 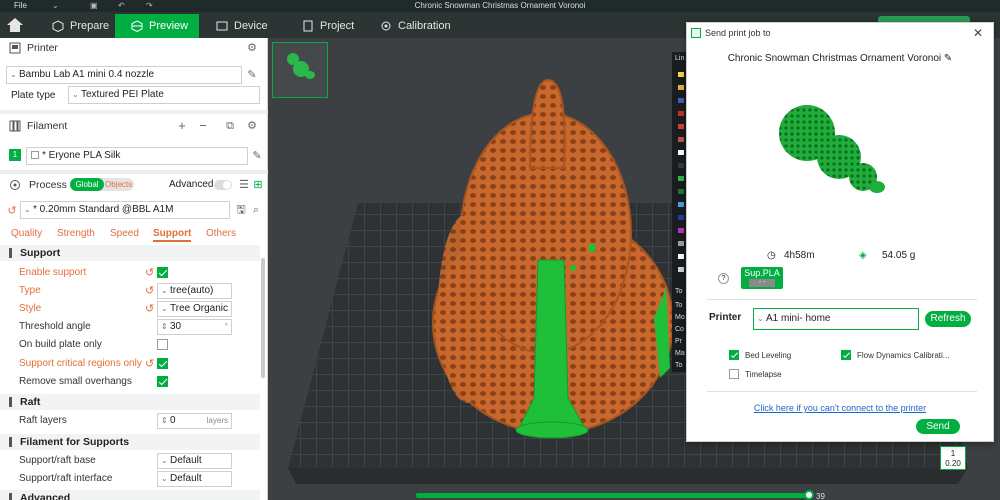 What do you see at coordinates (130, 345) in the screenshot?
I see `setting-on-build-plate-only: On build plate only` at bounding box center [130, 345].